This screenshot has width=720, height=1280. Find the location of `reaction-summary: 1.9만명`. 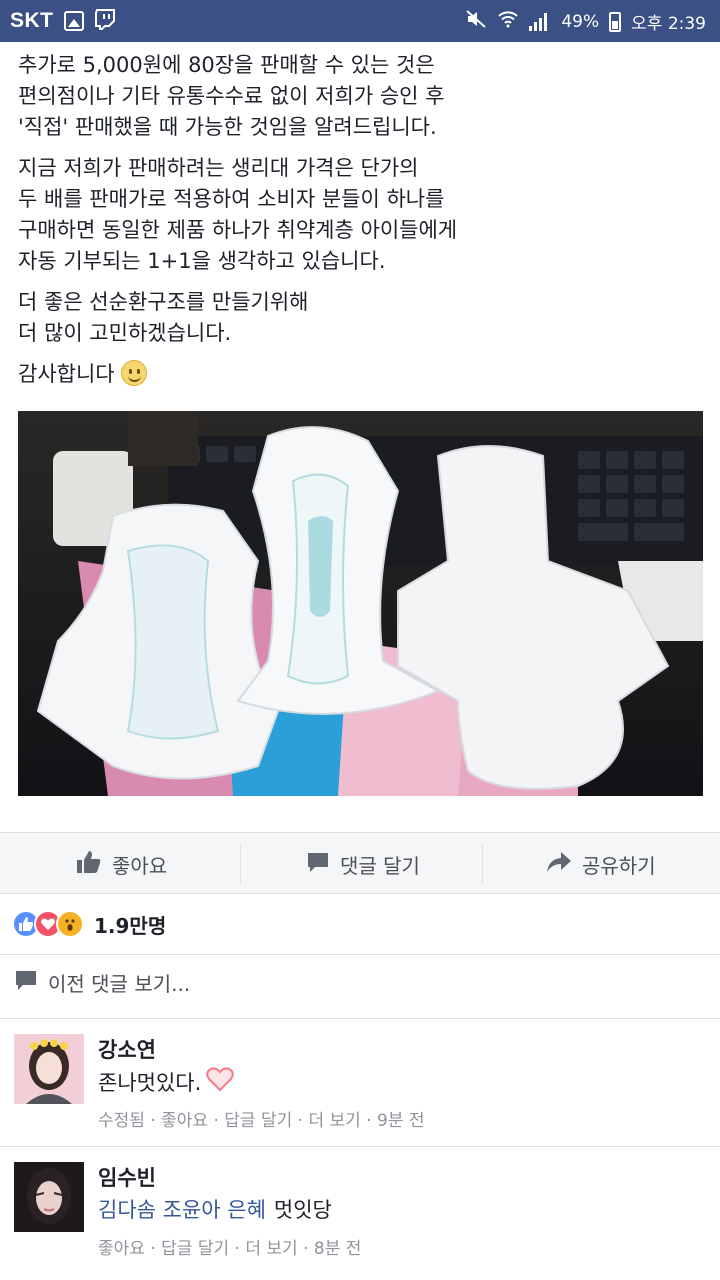

reaction-summary: 1.9만명 is located at coordinates (89, 924).